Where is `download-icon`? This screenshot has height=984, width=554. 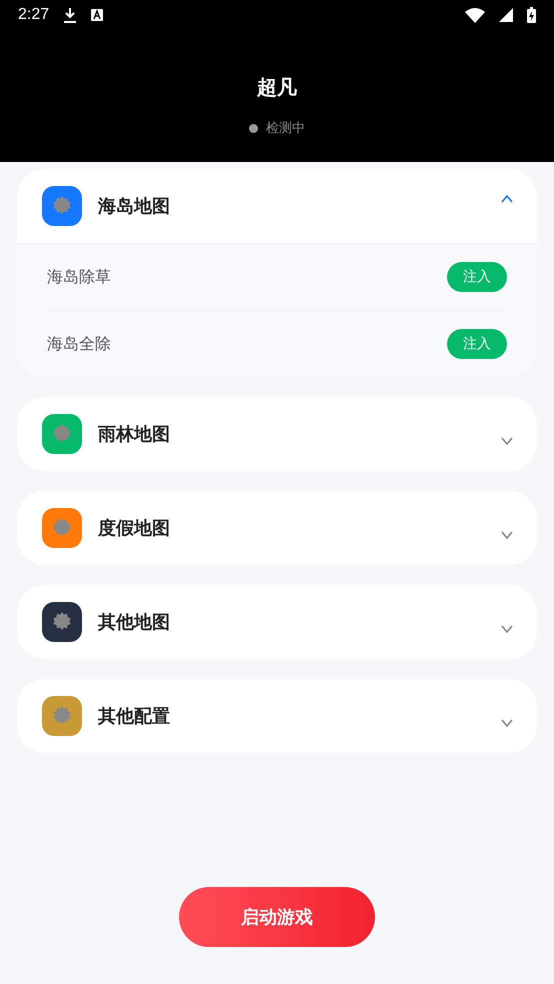
download-icon is located at coordinates (70, 15).